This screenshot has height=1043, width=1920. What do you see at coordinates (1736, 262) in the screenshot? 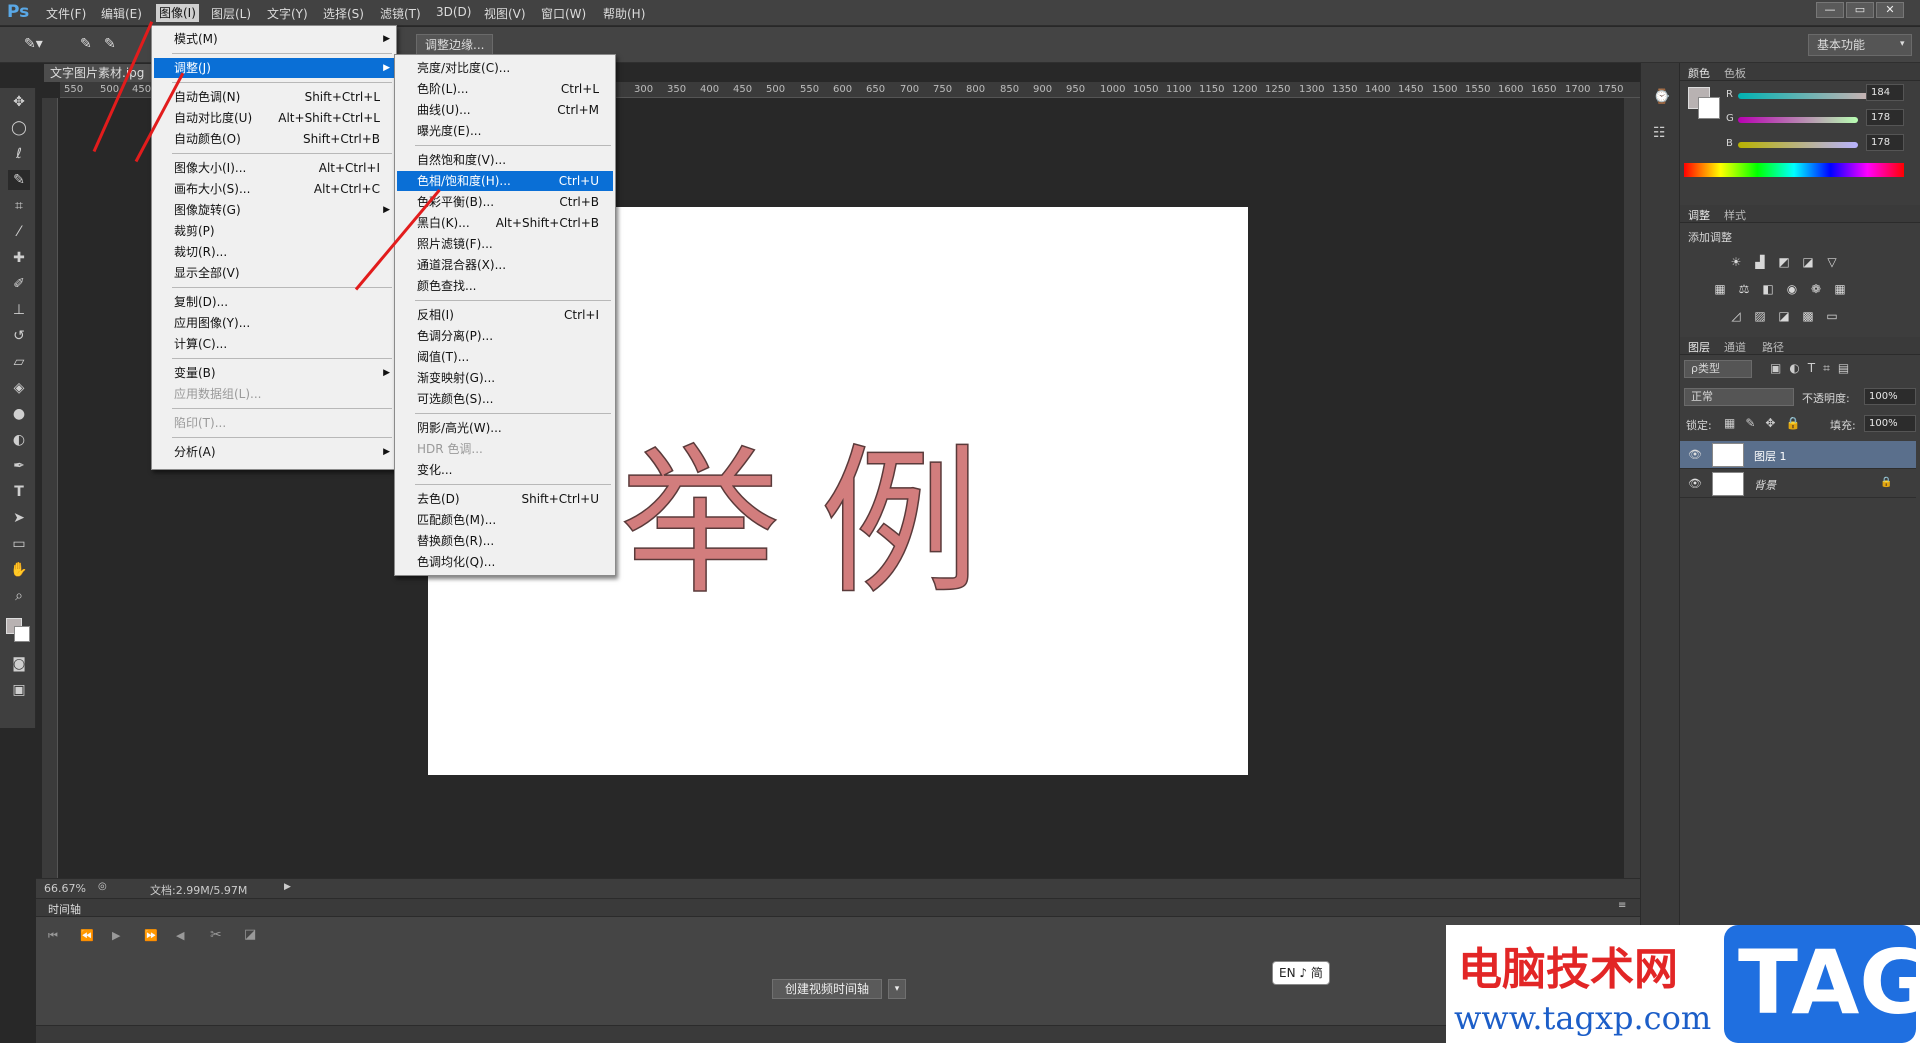
I see `brightness-icon: ☀` at bounding box center [1736, 262].